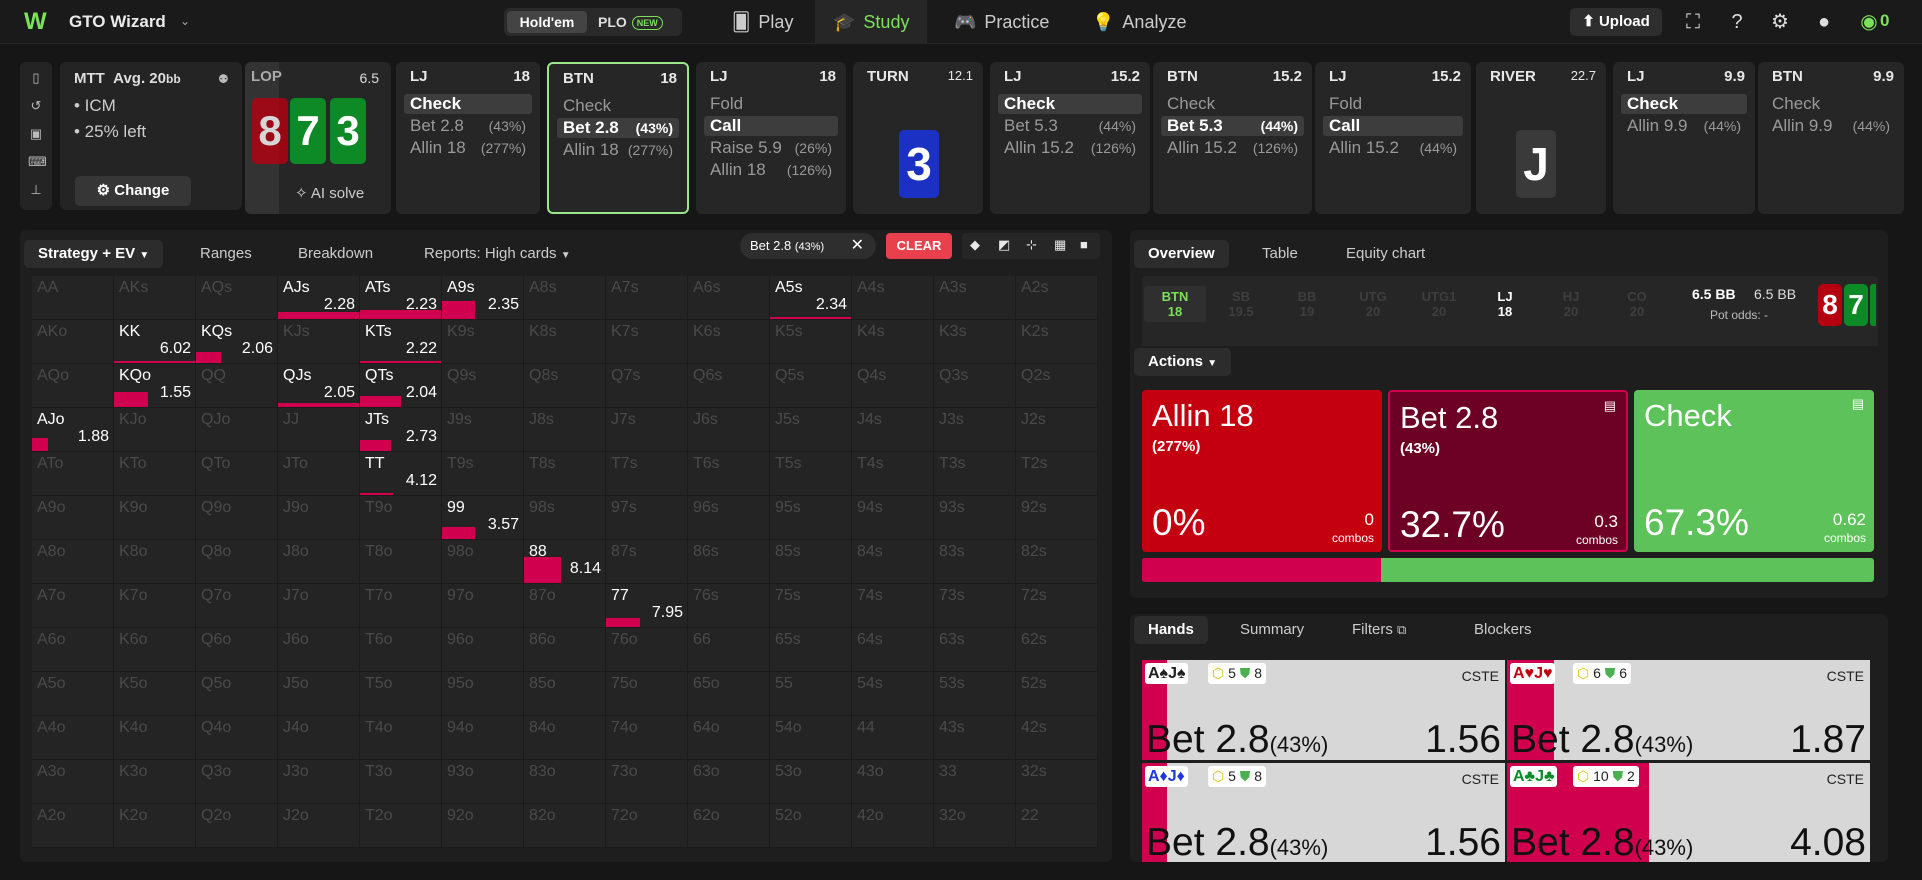 This screenshot has height=880, width=1922. Describe the element at coordinates (1232, 126) in the screenshot. I see `action-option: Bet 5.3 (44%)` at that location.